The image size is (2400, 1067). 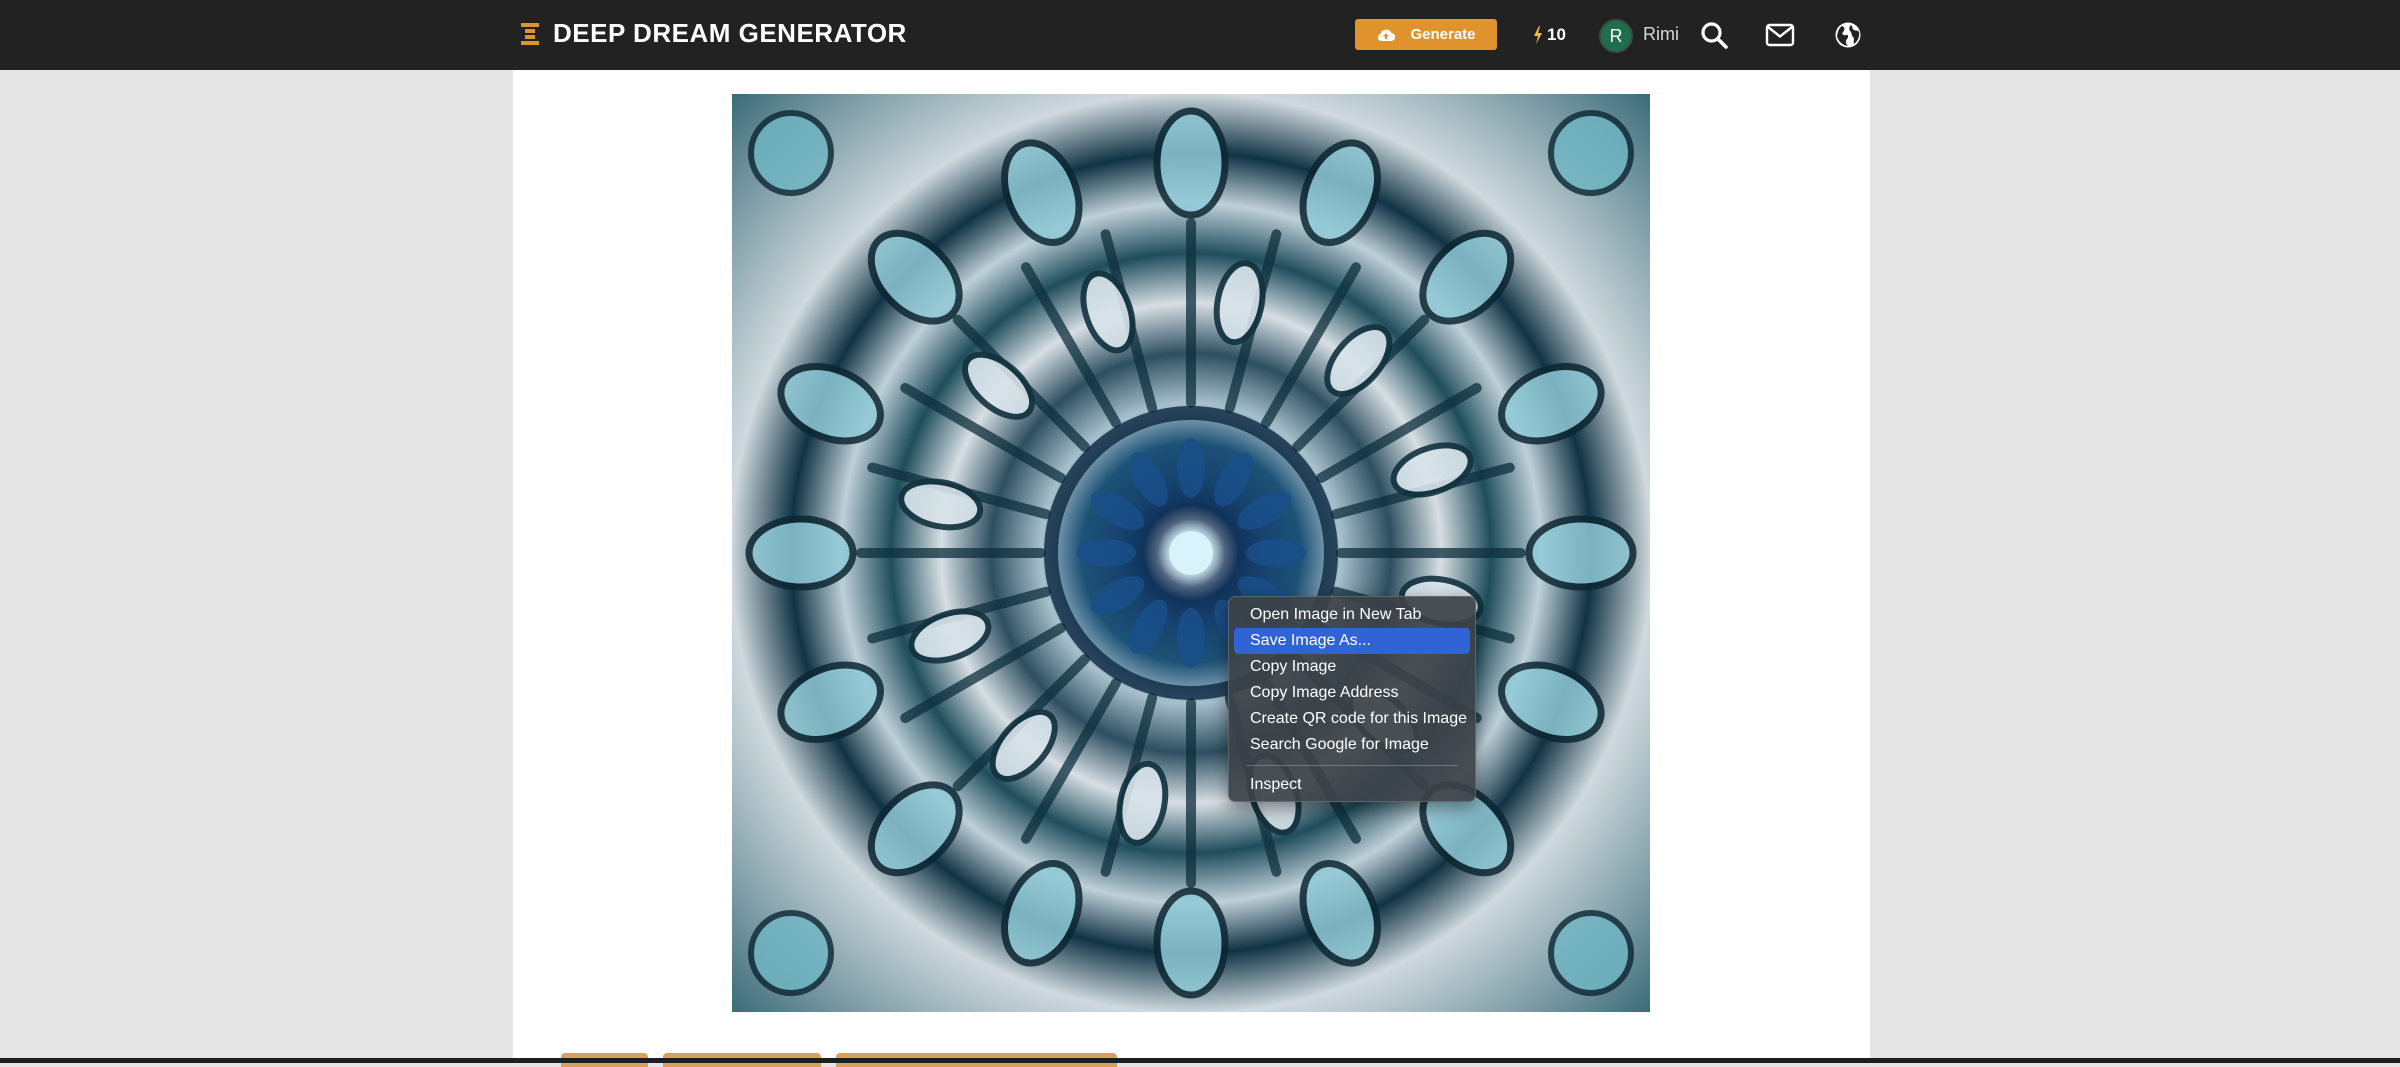 I want to click on search-icon, so click(x=1714, y=35).